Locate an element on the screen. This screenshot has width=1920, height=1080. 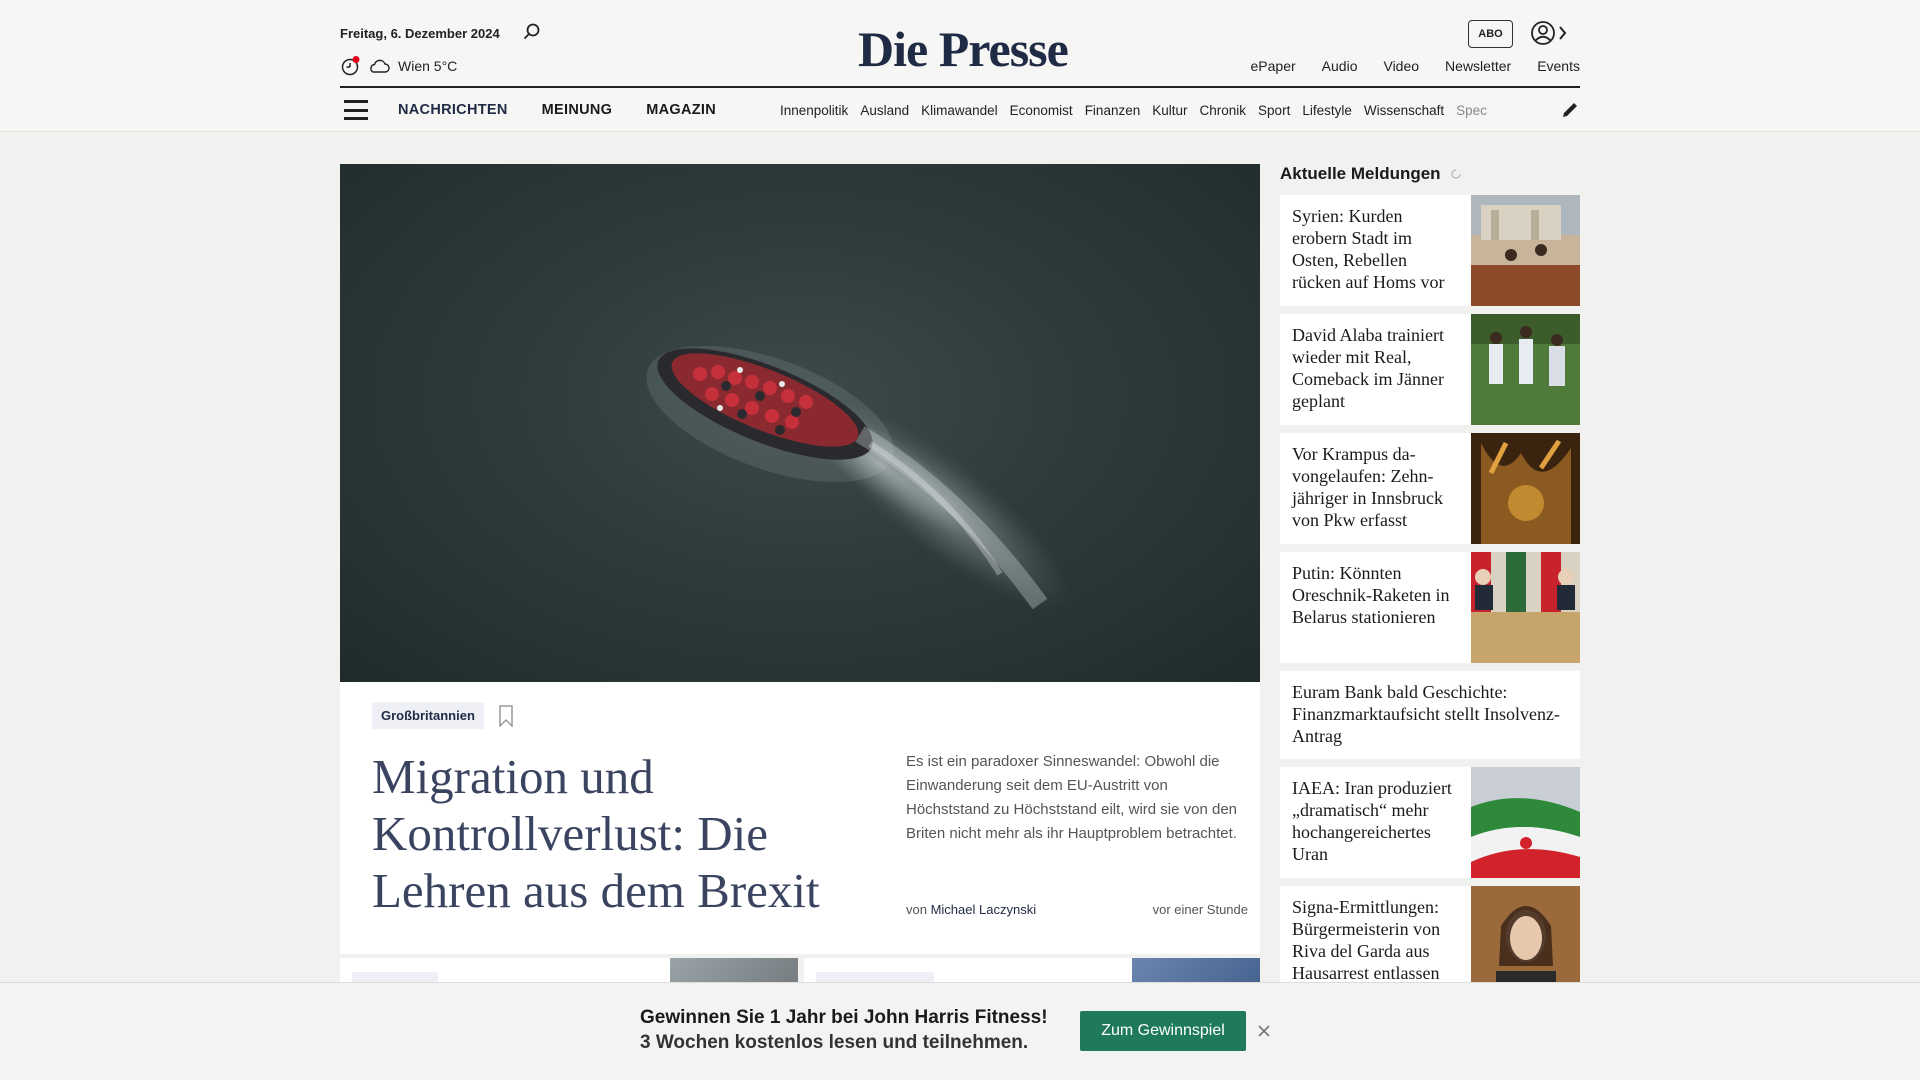
link-newsletter: Newsletter is located at coordinates (1478, 66).